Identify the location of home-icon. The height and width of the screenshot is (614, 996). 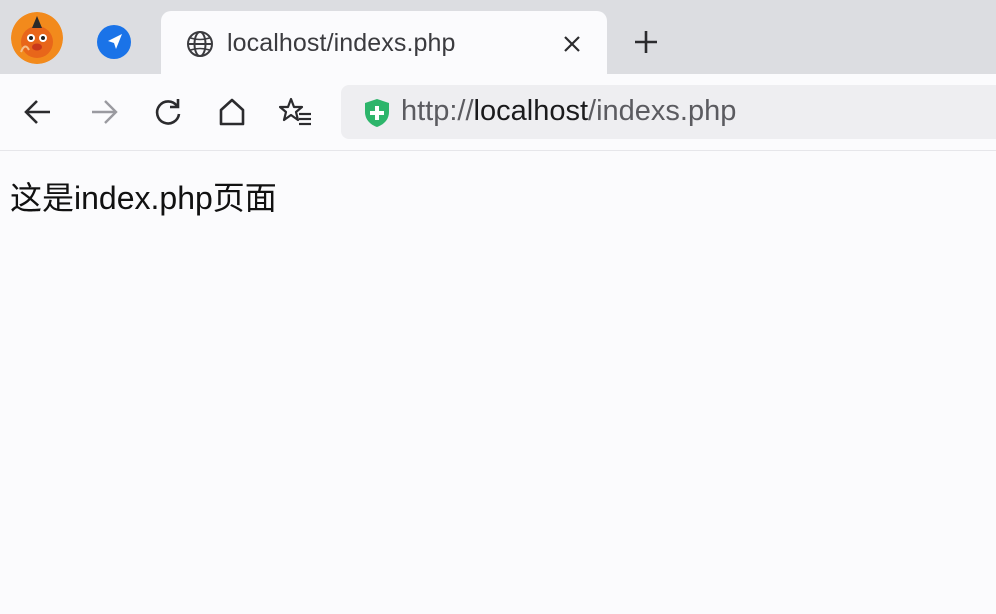
(232, 112).